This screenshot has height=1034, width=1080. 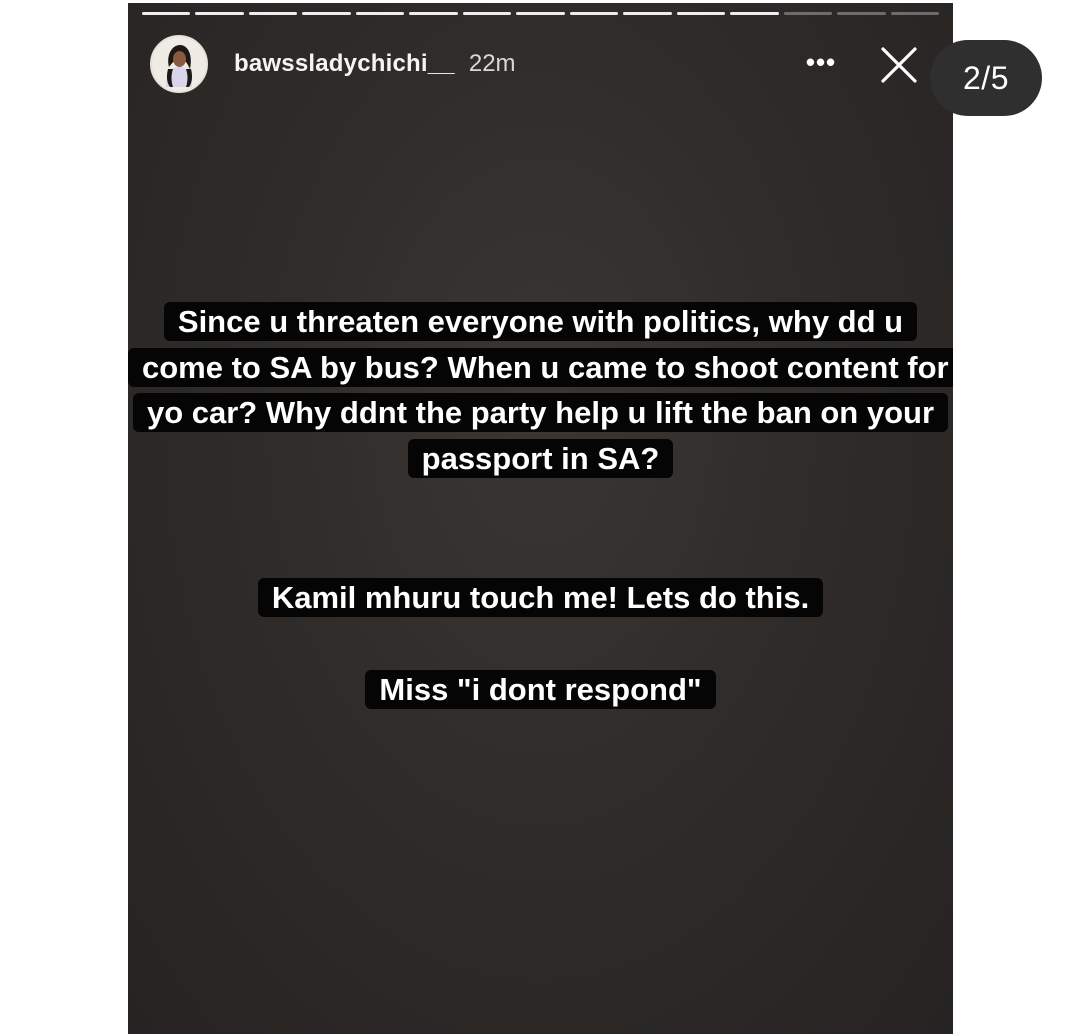 What do you see at coordinates (344, 64) in the screenshot?
I see `username: bawssladychichi__` at bounding box center [344, 64].